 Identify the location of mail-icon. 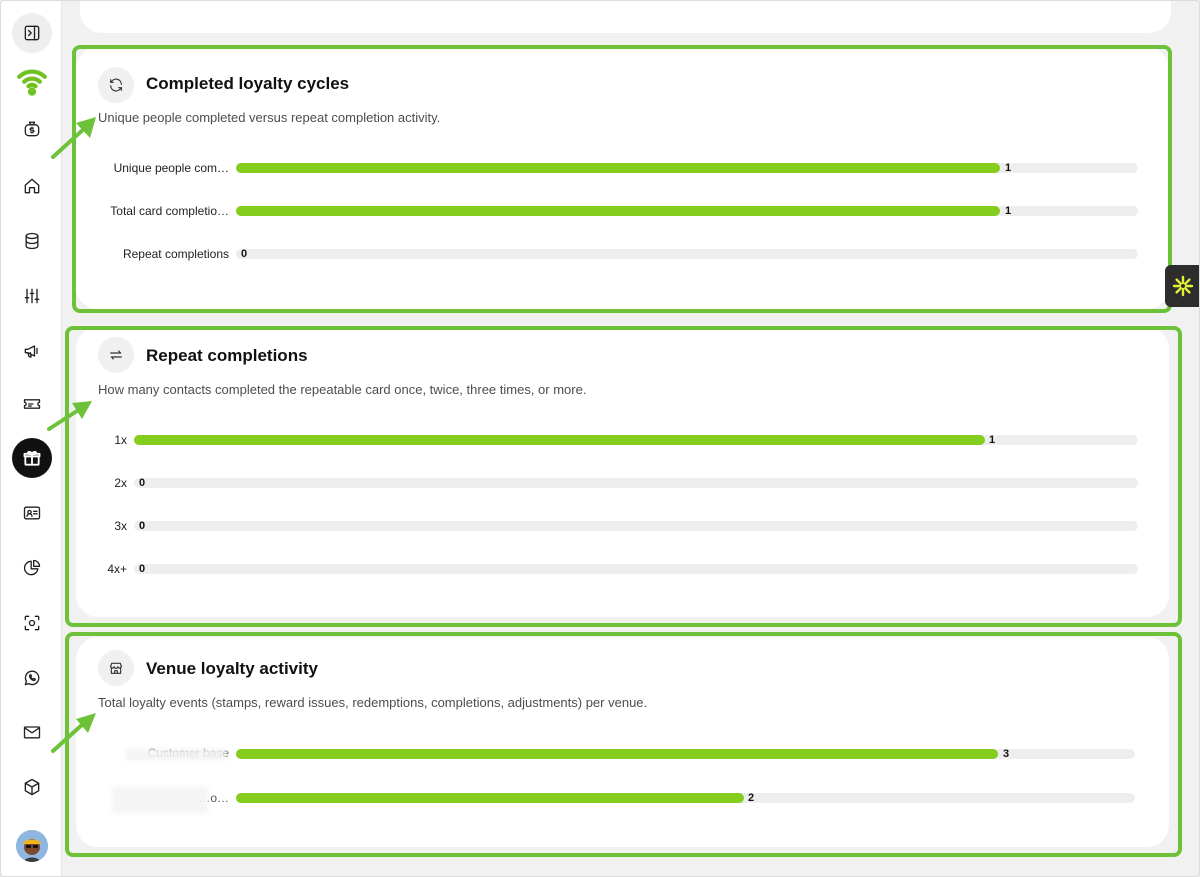
(32, 732).